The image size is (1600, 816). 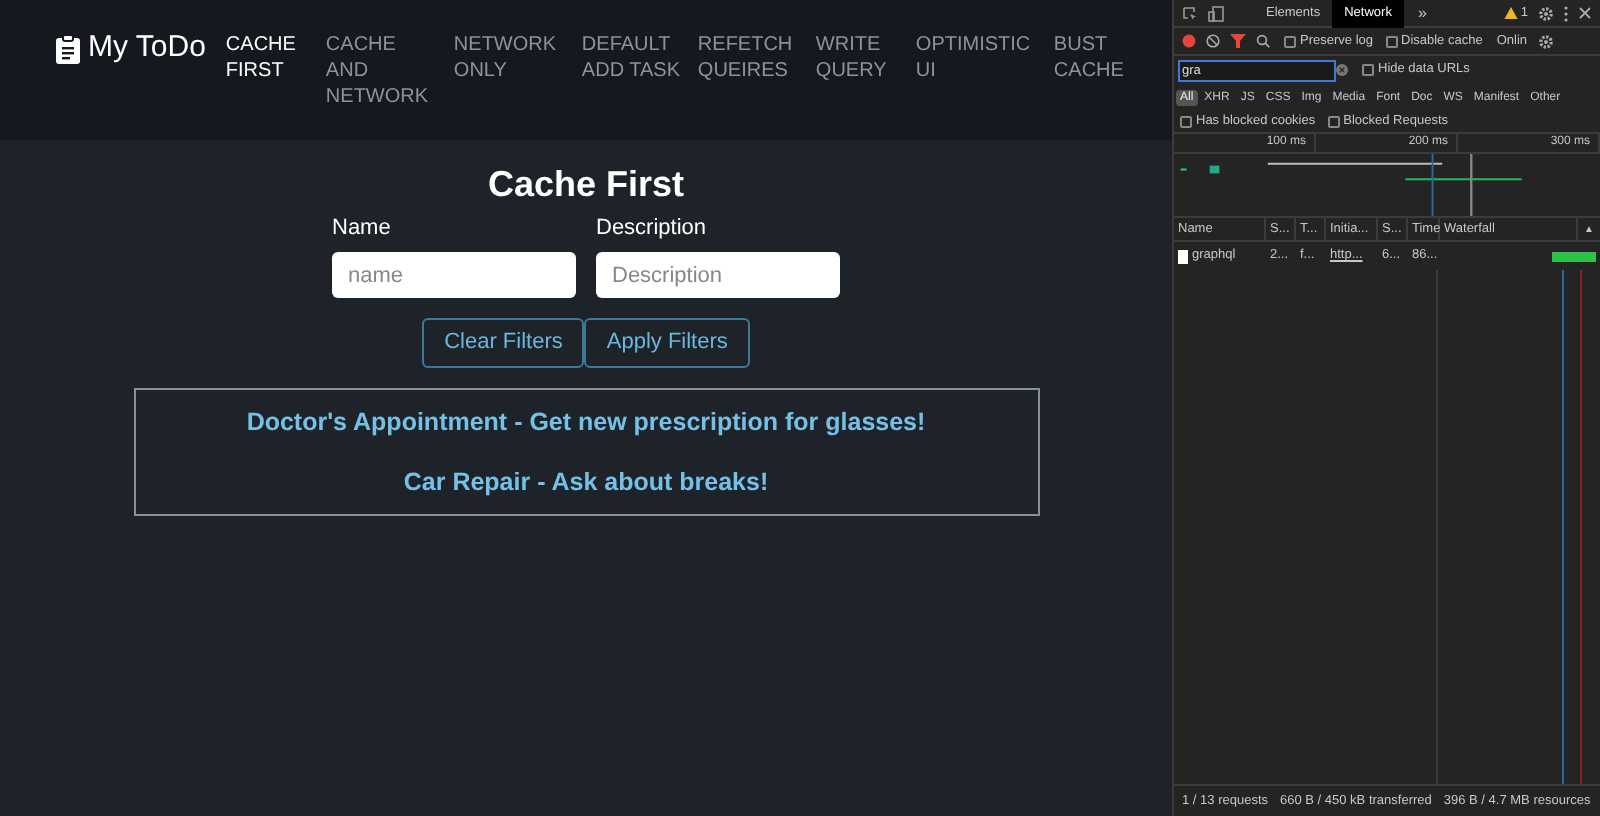 I want to click on nav-link: REFETCH QUEIRES, so click(x=756, y=71).